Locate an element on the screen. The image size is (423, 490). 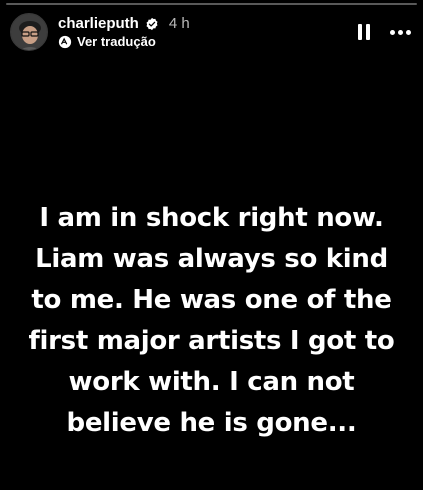
story-line: I am in shock right now. is located at coordinates (211, 218).